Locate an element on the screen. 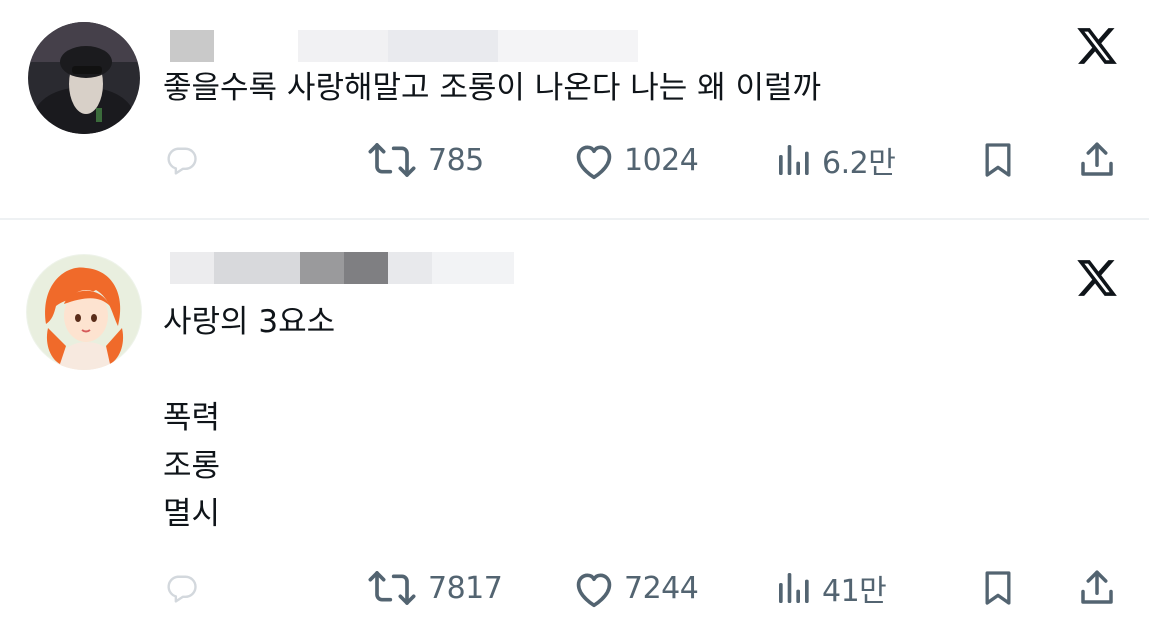 This screenshot has height=632, width=1149. like-button: 1024 is located at coordinates (635, 160).